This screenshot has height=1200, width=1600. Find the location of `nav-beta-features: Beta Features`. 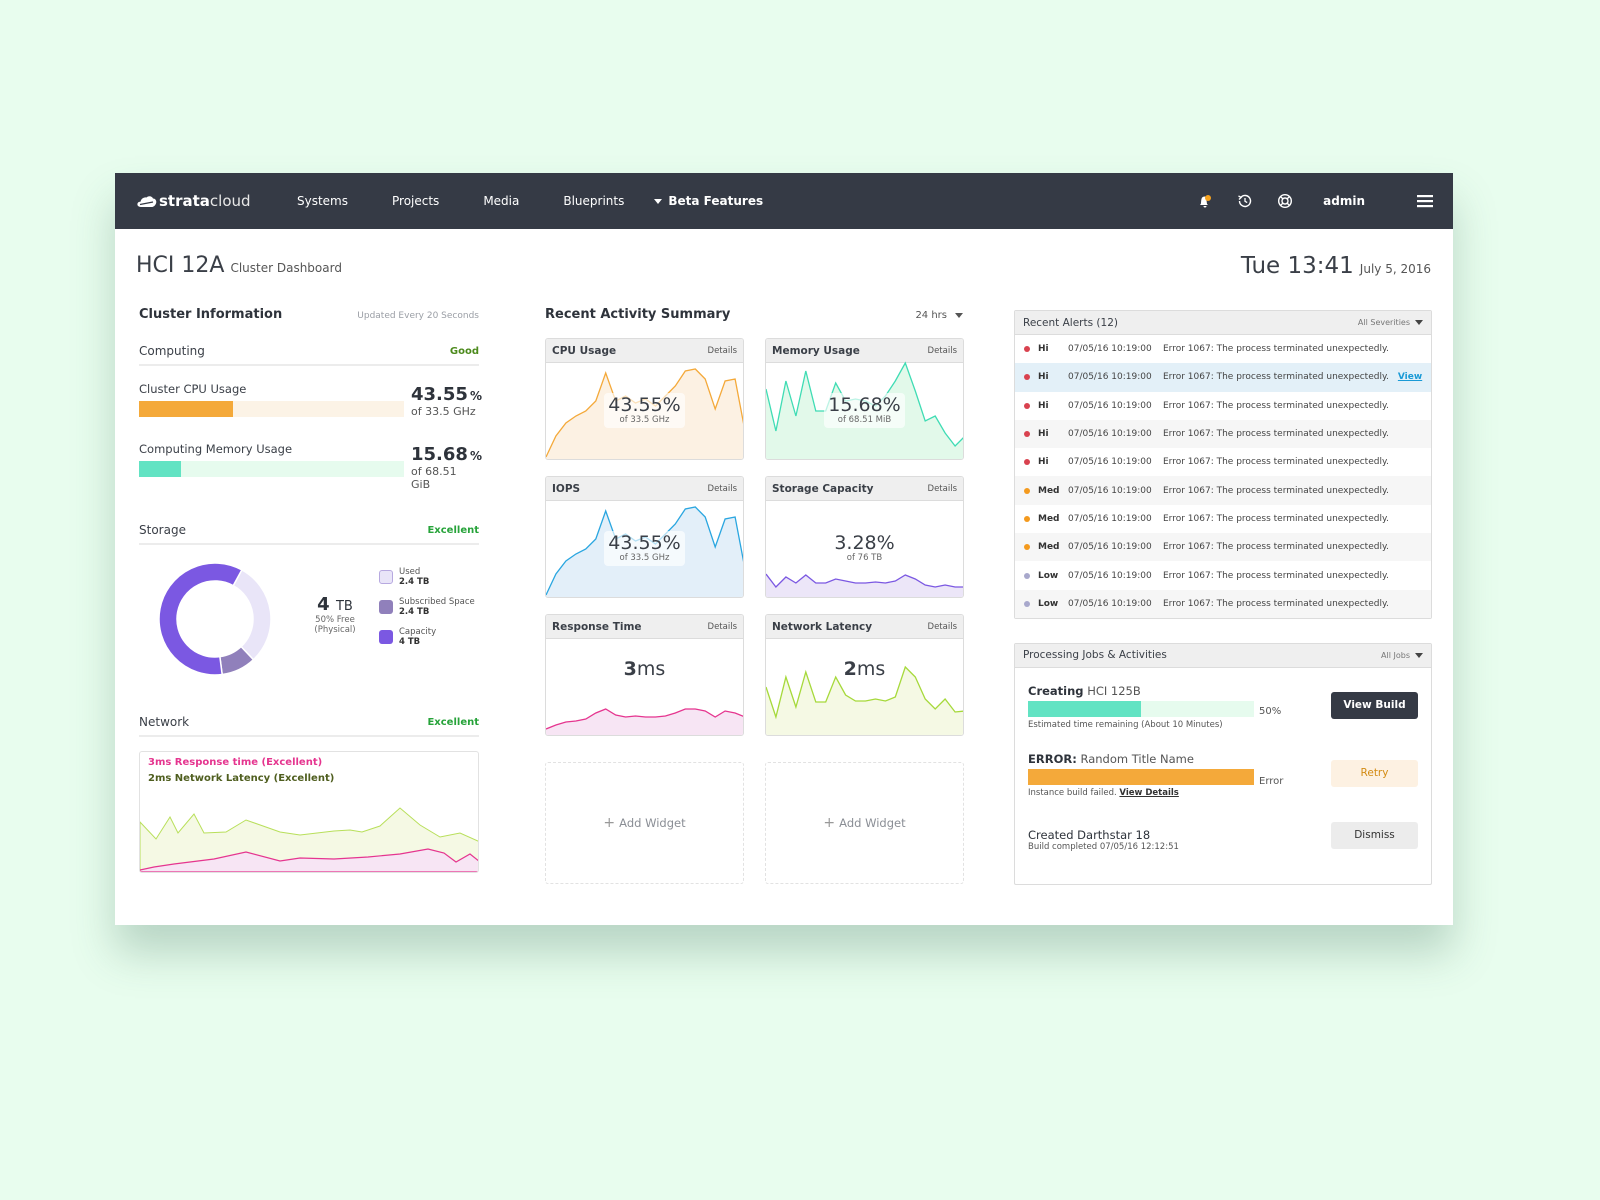

nav-beta-features: Beta Features is located at coordinates (708, 201).